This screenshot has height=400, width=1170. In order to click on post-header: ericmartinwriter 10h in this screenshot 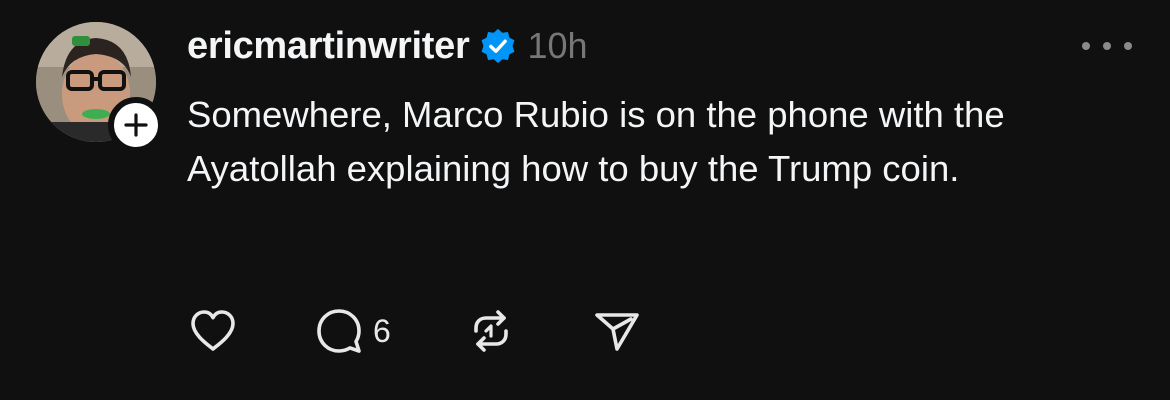, I will do `click(387, 46)`.